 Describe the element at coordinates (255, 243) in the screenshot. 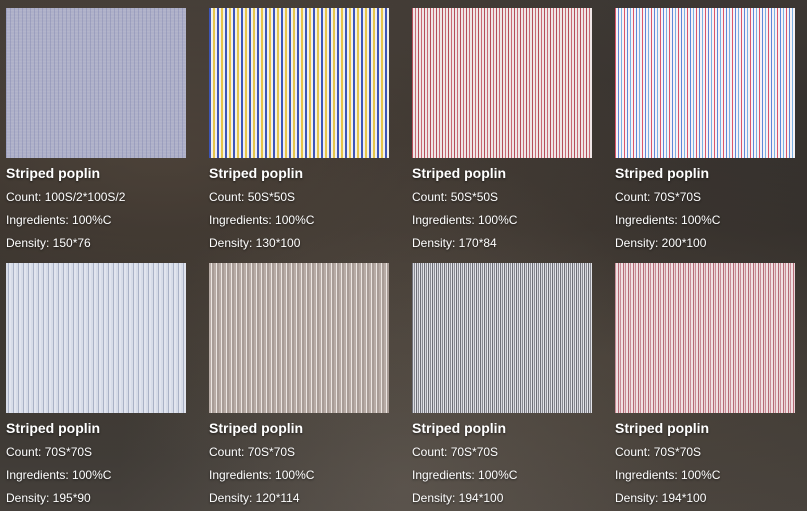

I see `product-density: Density: 130*100` at that location.